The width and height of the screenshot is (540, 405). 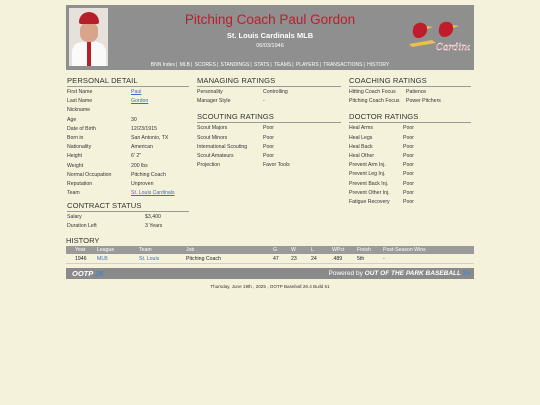 What do you see at coordinates (235, 128) in the screenshot?
I see `scouting-row: Scout Majors Poor` at bounding box center [235, 128].